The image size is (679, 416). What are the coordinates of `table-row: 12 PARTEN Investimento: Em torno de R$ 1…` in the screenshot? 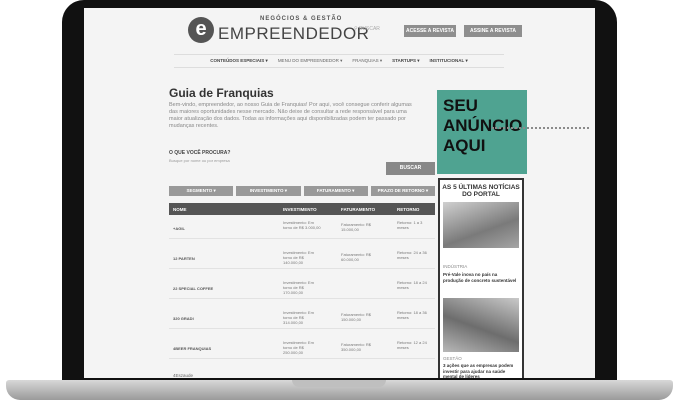 It's located at (302, 257).